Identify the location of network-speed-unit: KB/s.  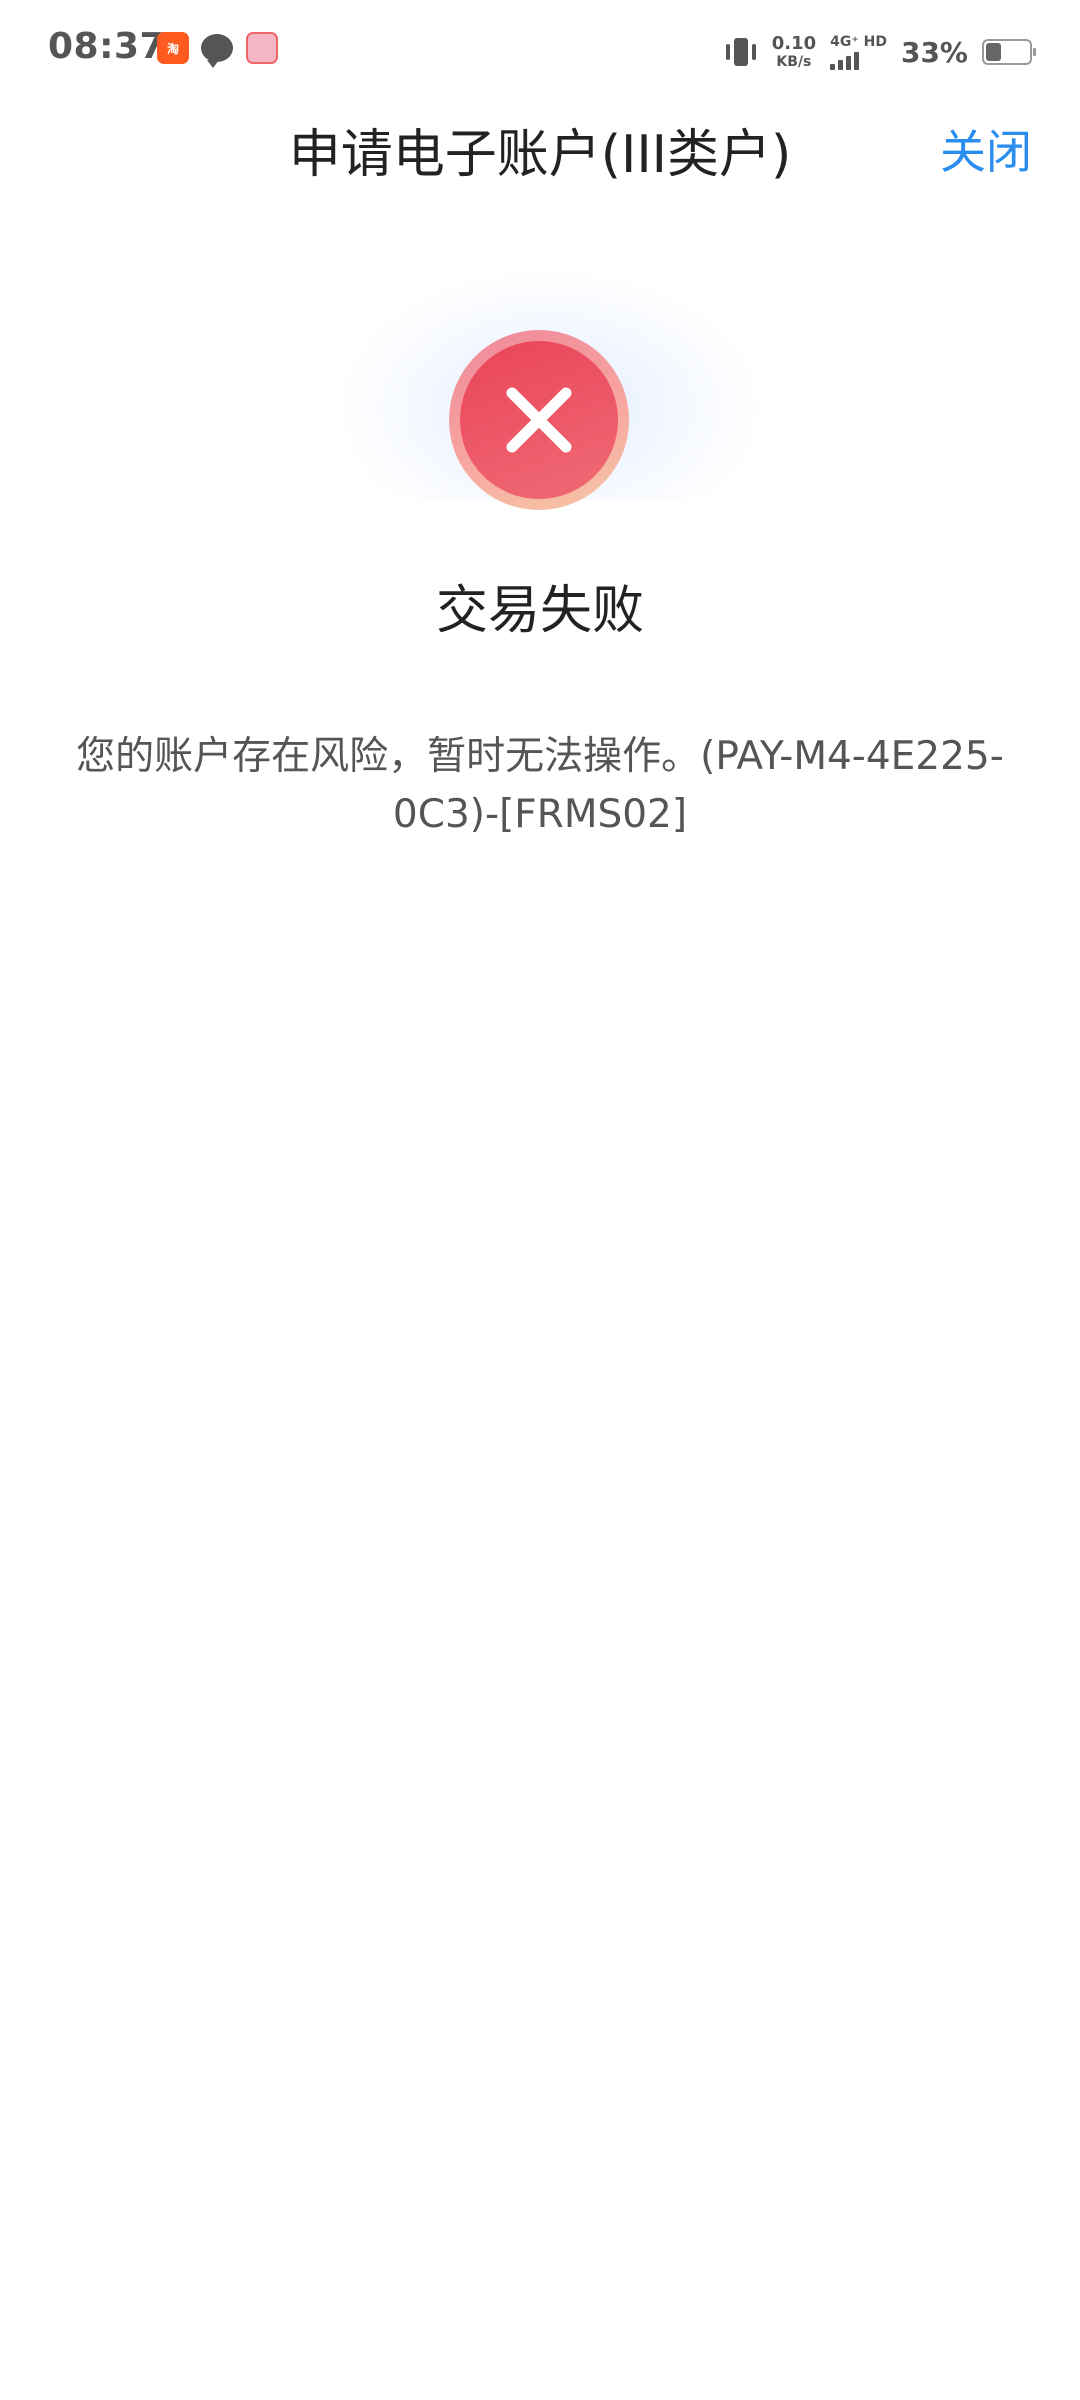
(794, 62).